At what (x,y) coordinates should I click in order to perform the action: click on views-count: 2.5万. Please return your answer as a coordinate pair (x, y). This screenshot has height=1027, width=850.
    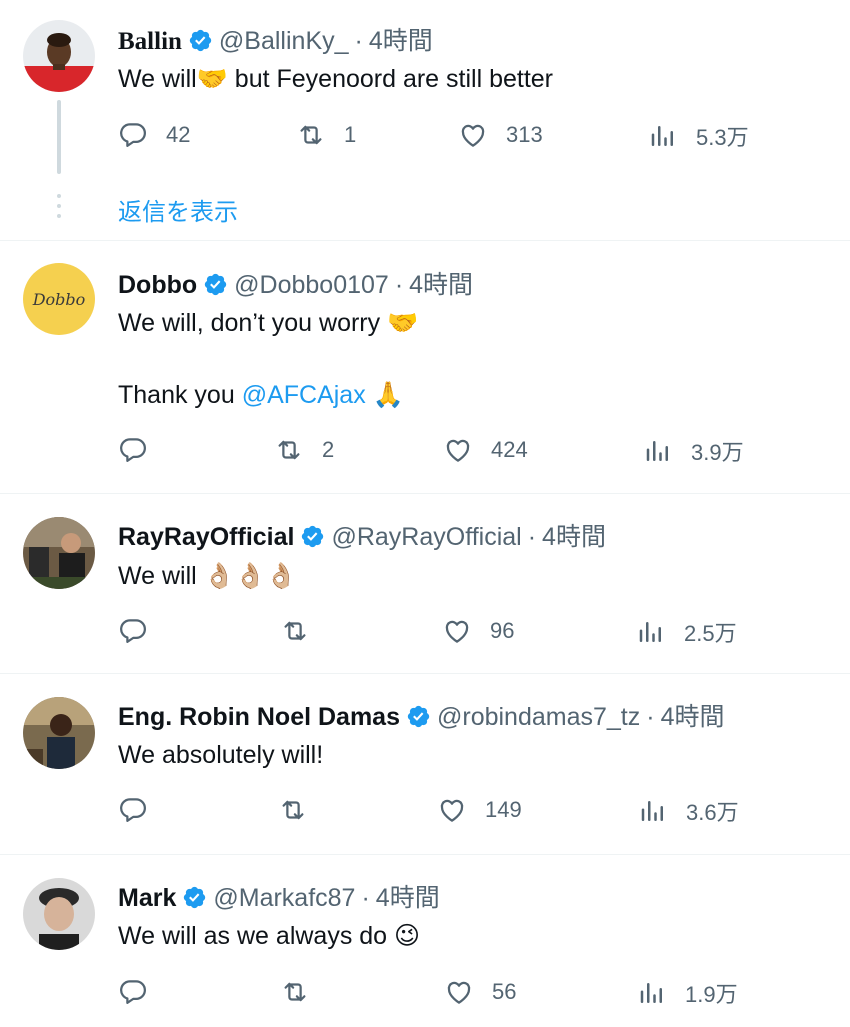
    Looking at the image, I should click on (710, 633).